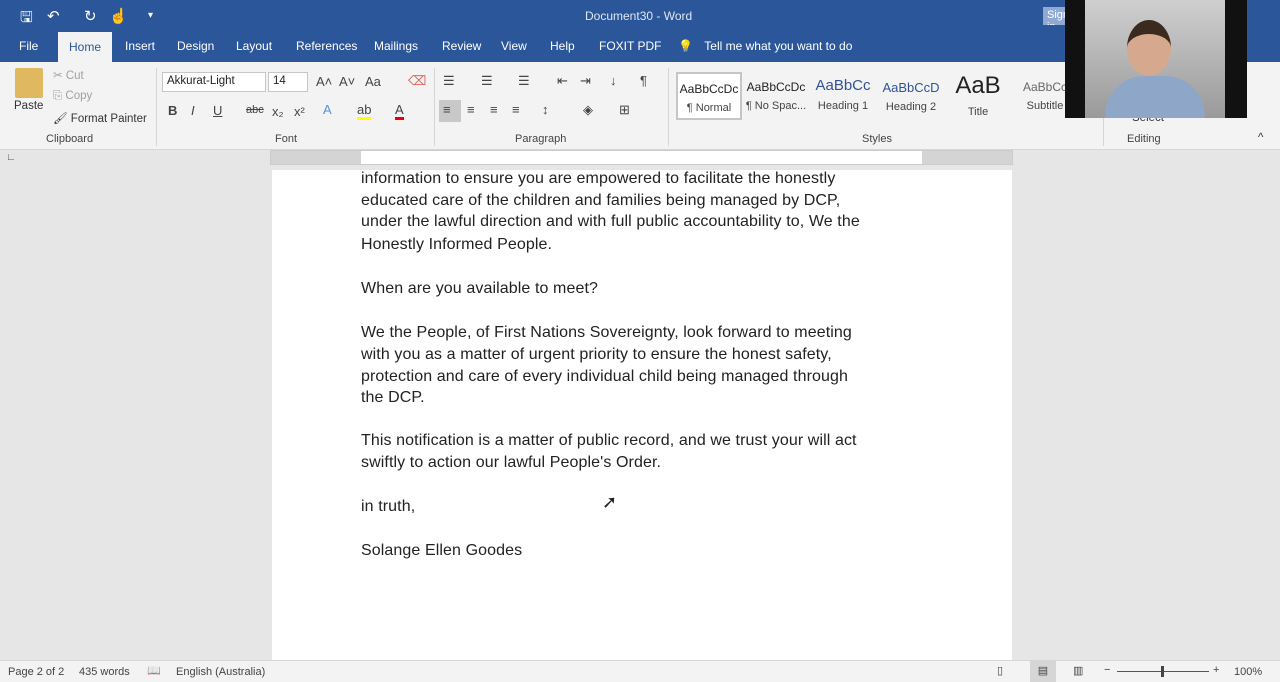 Image resolution: width=1280 pixels, height=682 pixels. I want to click on tab-mailings: Mailings, so click(396, 46).